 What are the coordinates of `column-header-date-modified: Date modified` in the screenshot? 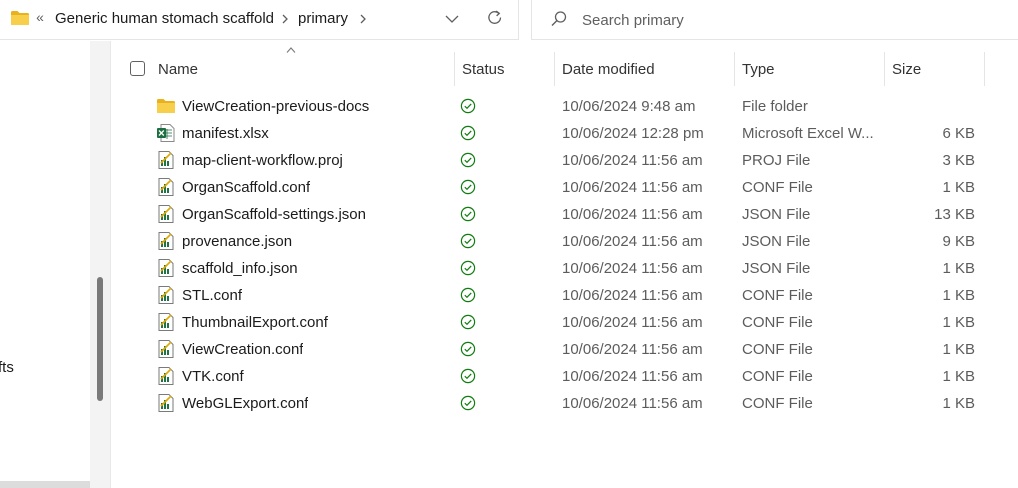 It's located at (647, 69).